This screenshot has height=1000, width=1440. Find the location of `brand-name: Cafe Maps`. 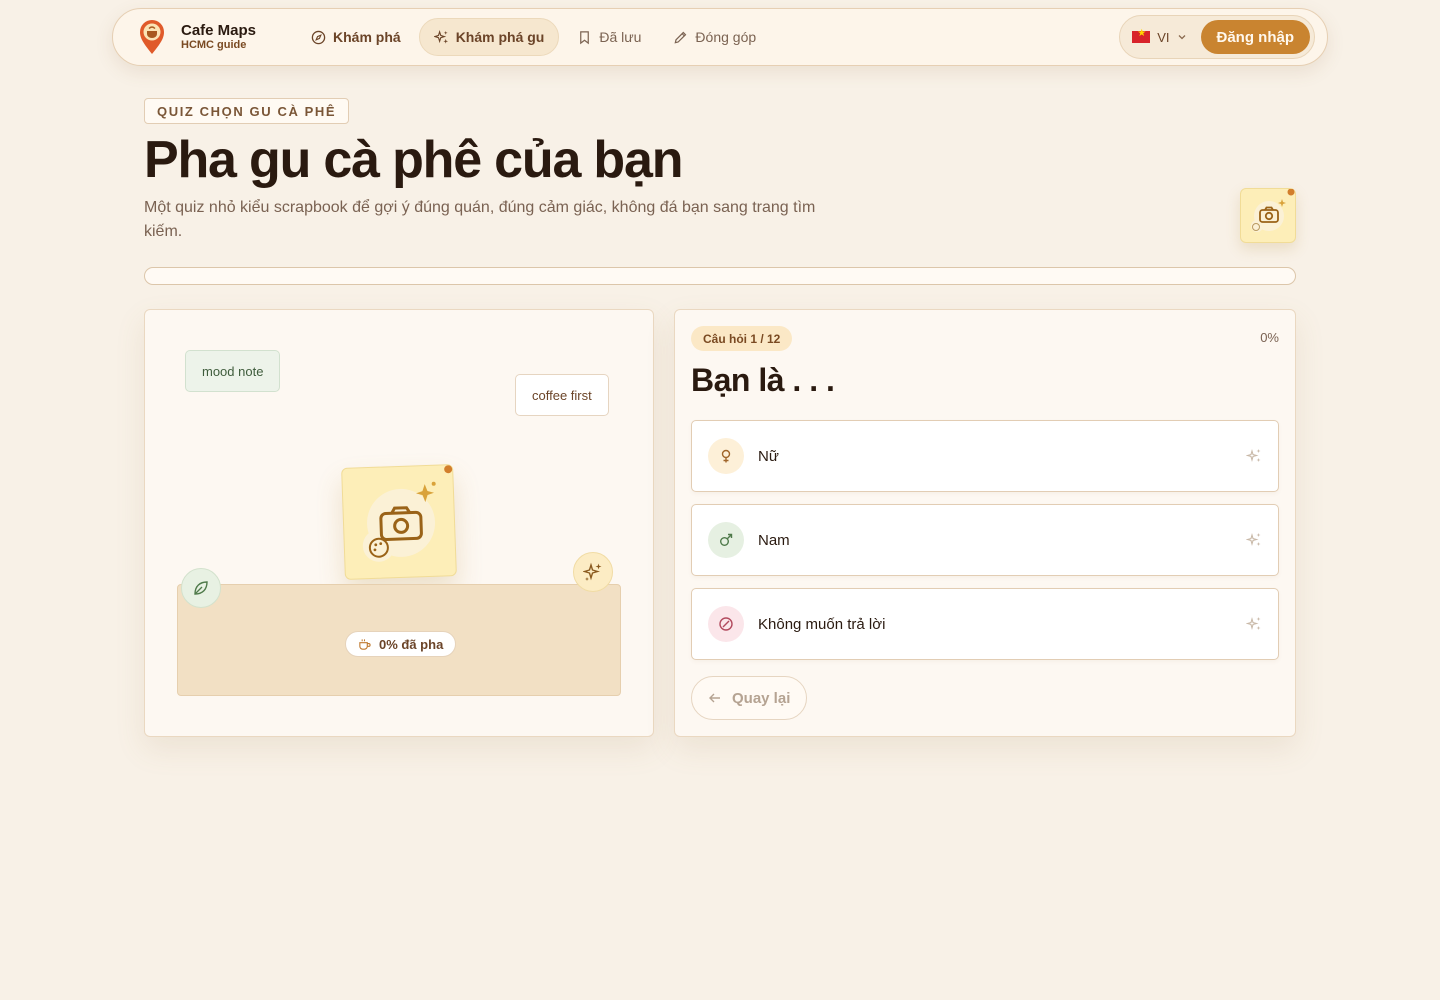

brand-name: Cafe Maps is located at coordinates (219, 31).